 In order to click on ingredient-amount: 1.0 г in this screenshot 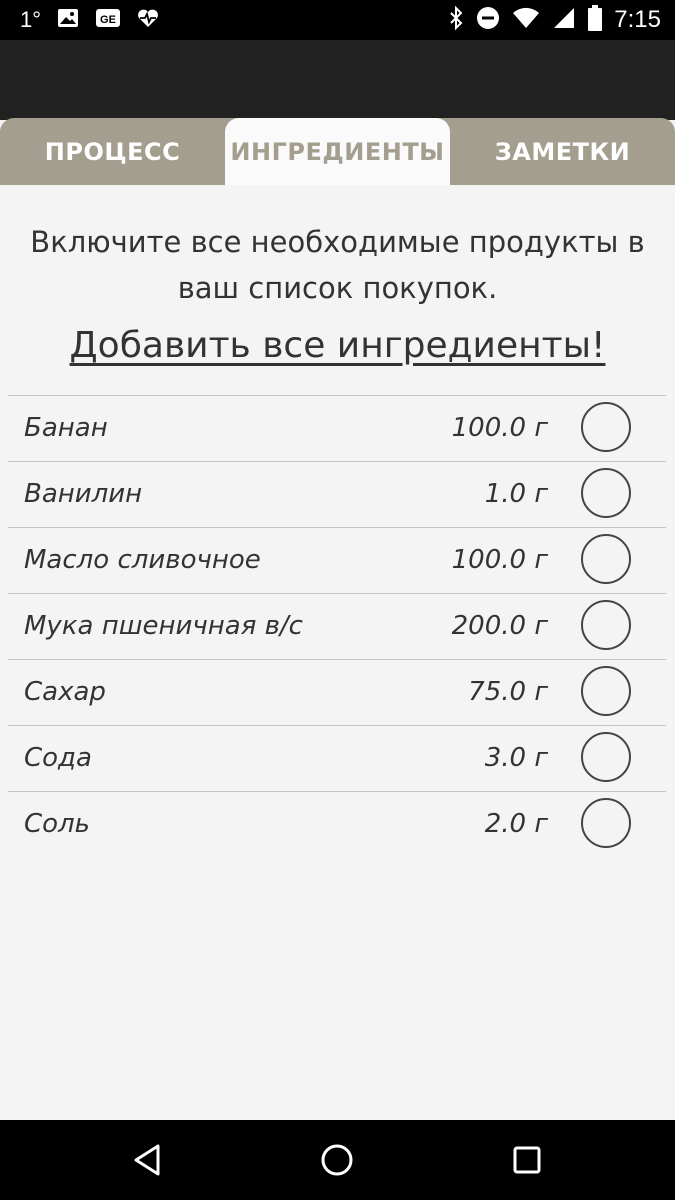, I will do `click(516, 494)`.